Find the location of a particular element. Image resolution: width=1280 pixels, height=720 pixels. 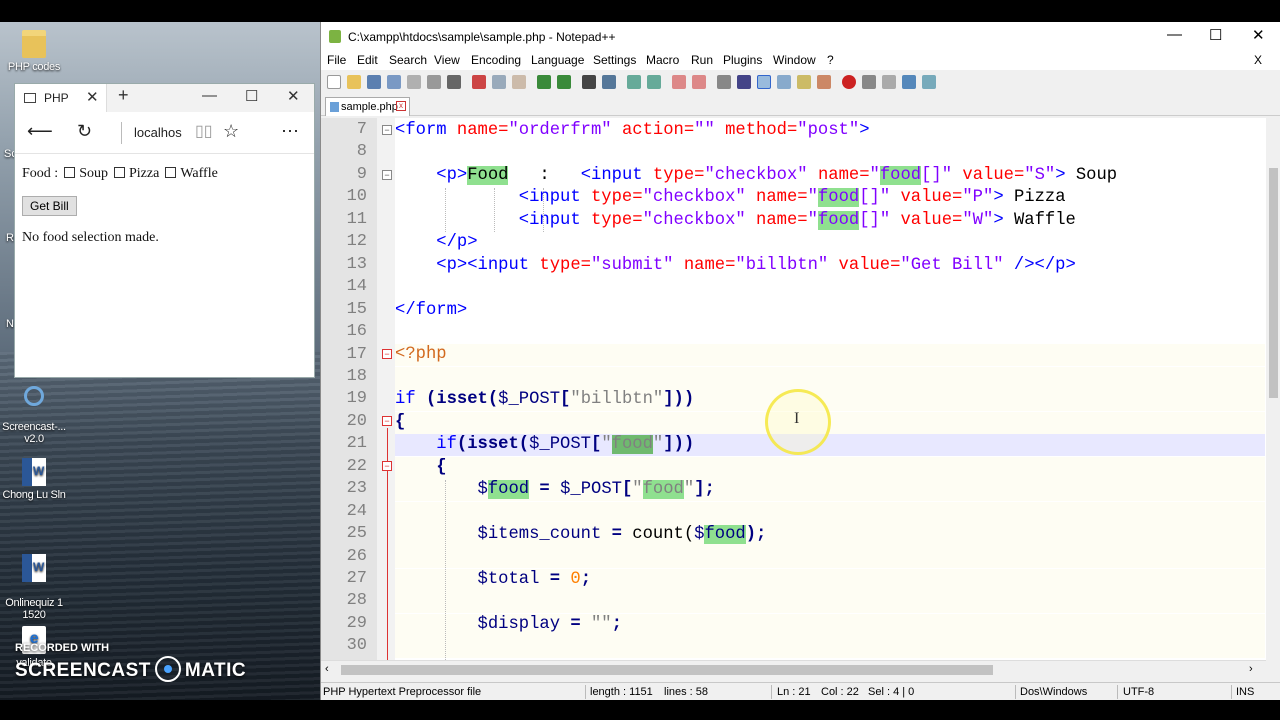

sync-vertical-icon is located at coordinates (679, 82).